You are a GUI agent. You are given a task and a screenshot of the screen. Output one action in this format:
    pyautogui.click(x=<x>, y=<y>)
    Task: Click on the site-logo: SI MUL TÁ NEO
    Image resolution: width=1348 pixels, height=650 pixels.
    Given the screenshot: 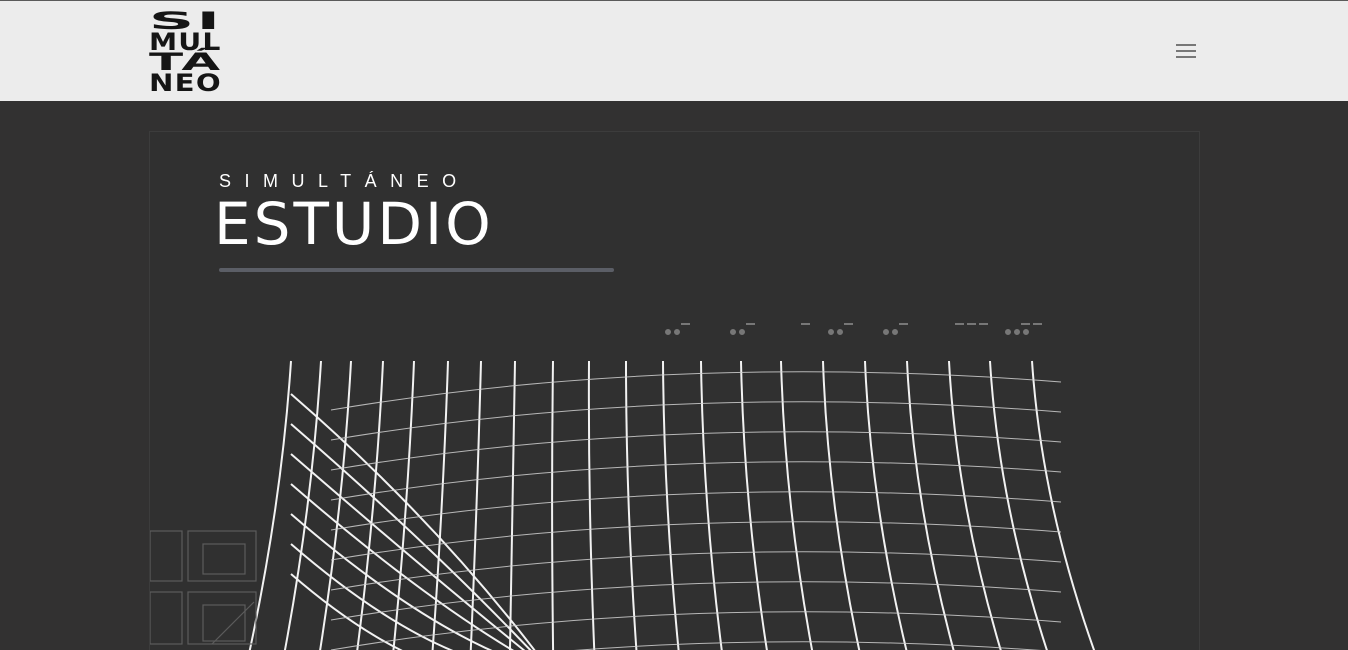 What is the action you would take?
    pyautogui.click(x=185, y=53)
    